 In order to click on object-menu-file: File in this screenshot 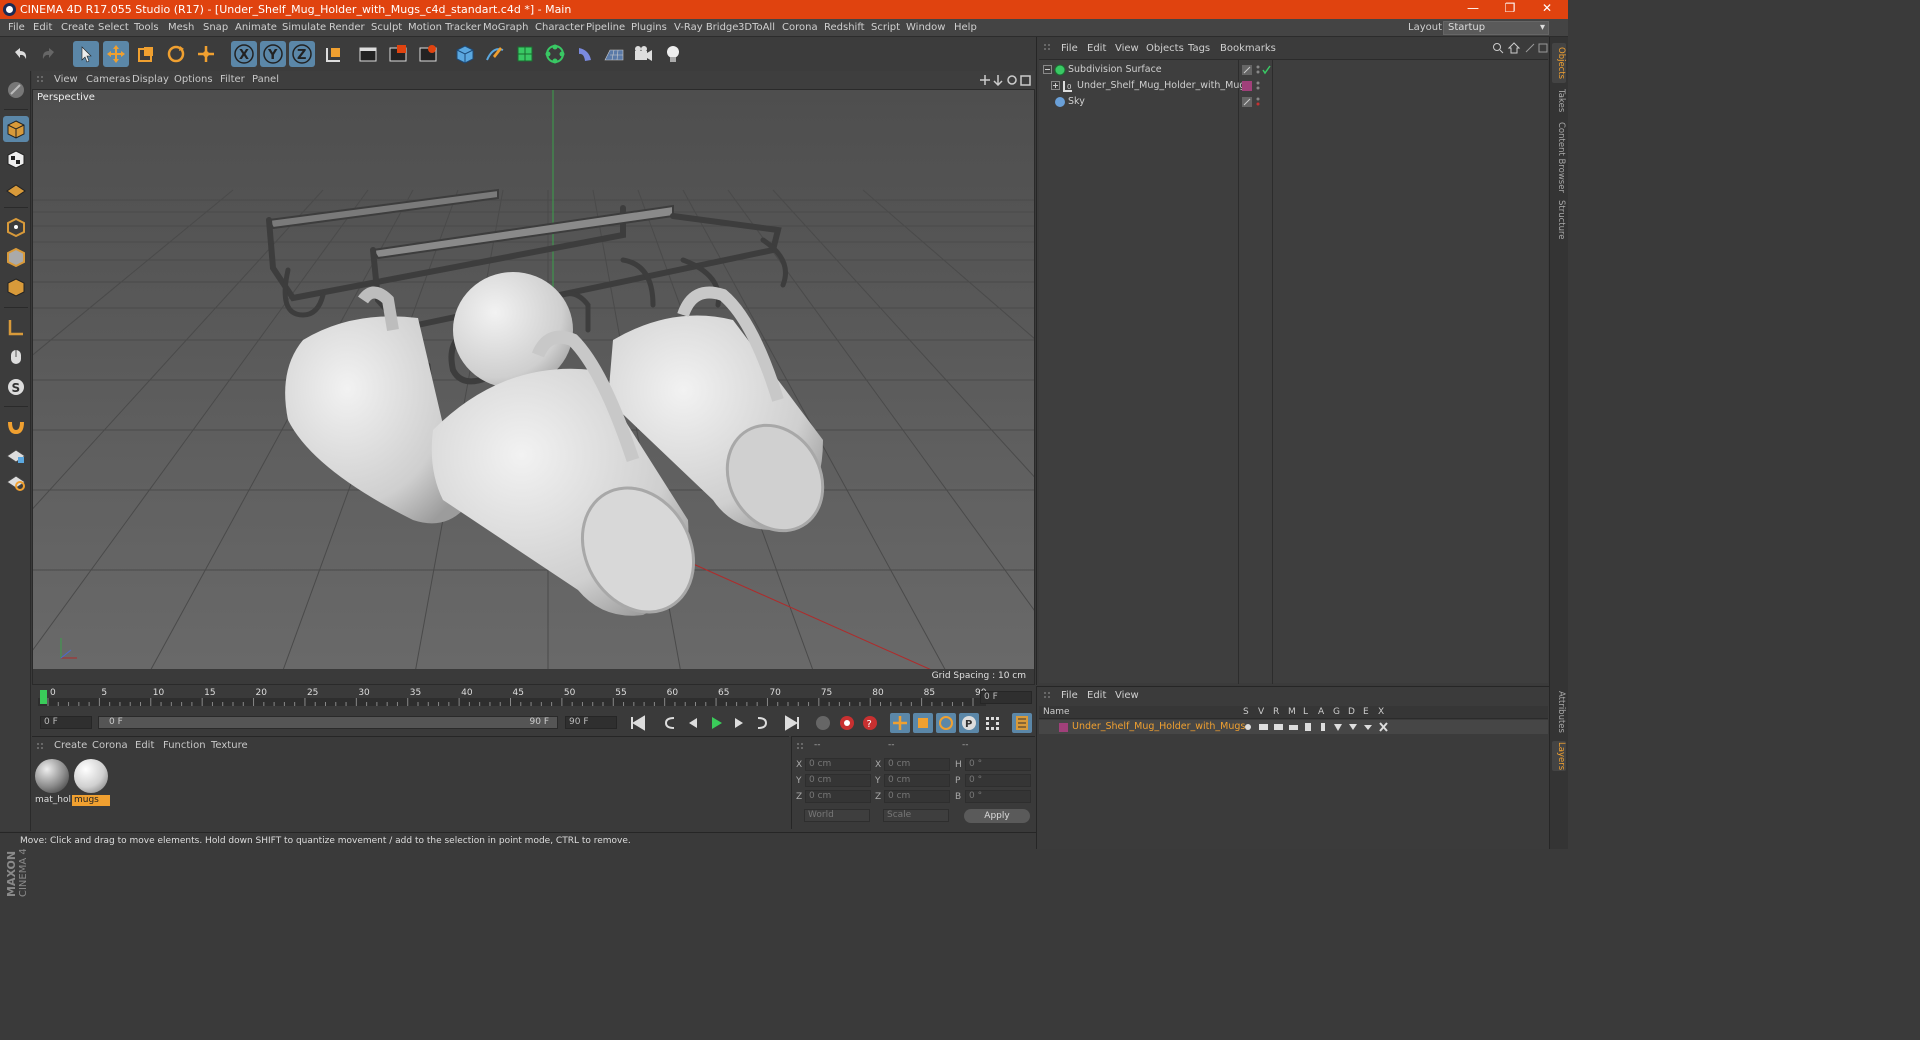, I will do `click(1069, 48)`.